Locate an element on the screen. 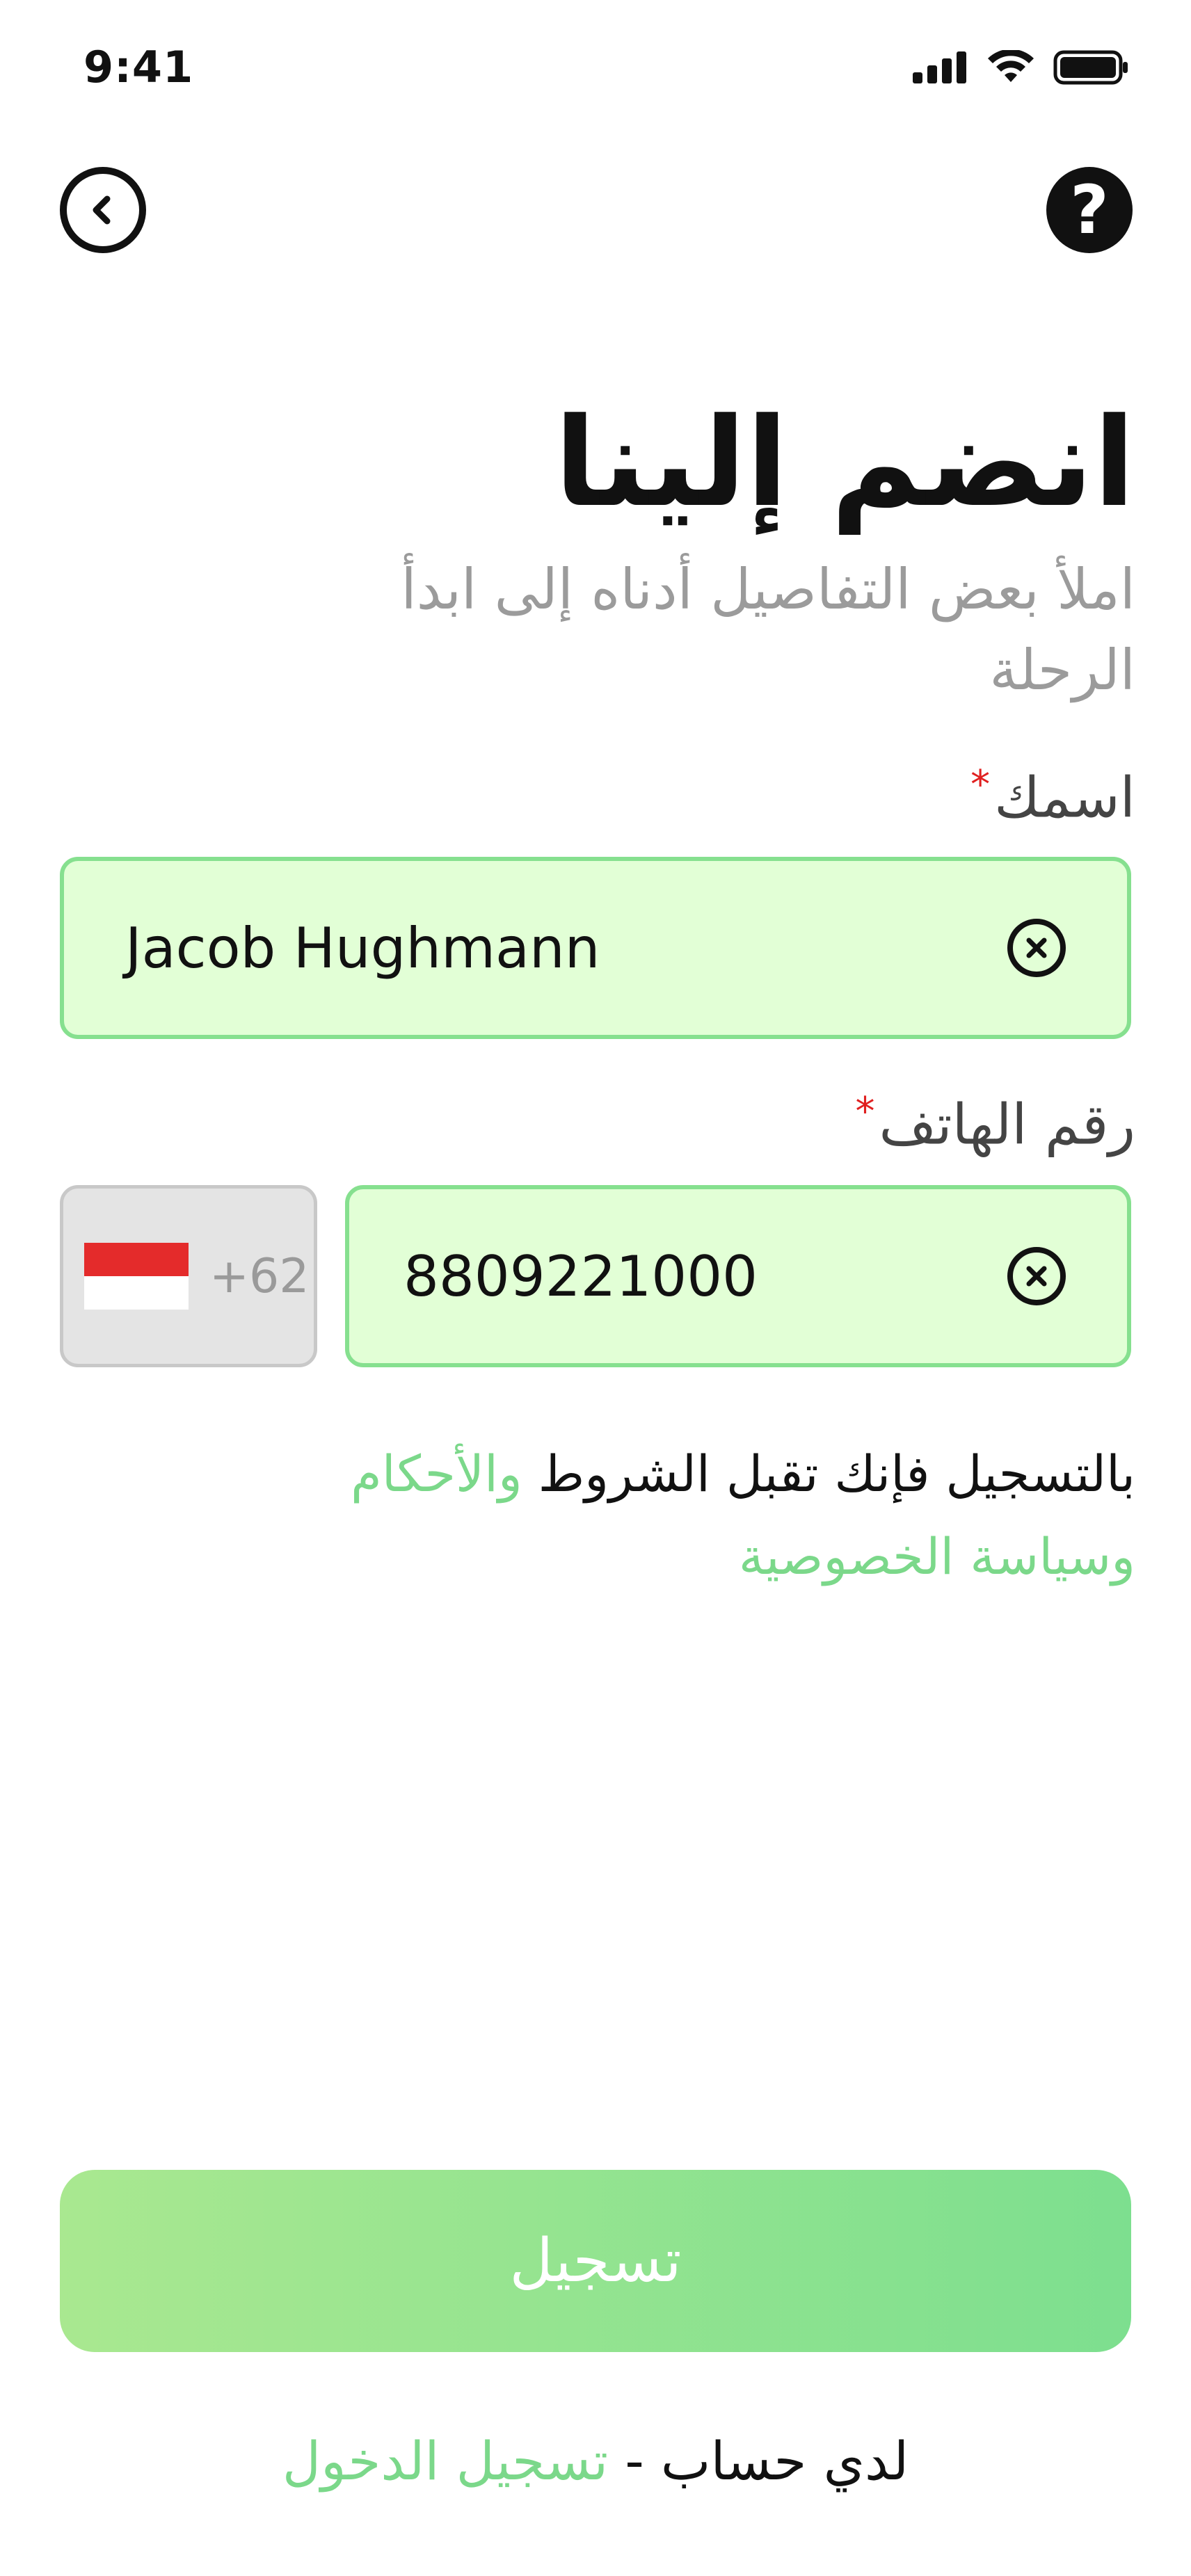 This screenshot has width=1191, height=2576. back-button is located at coordinates (103, 210).